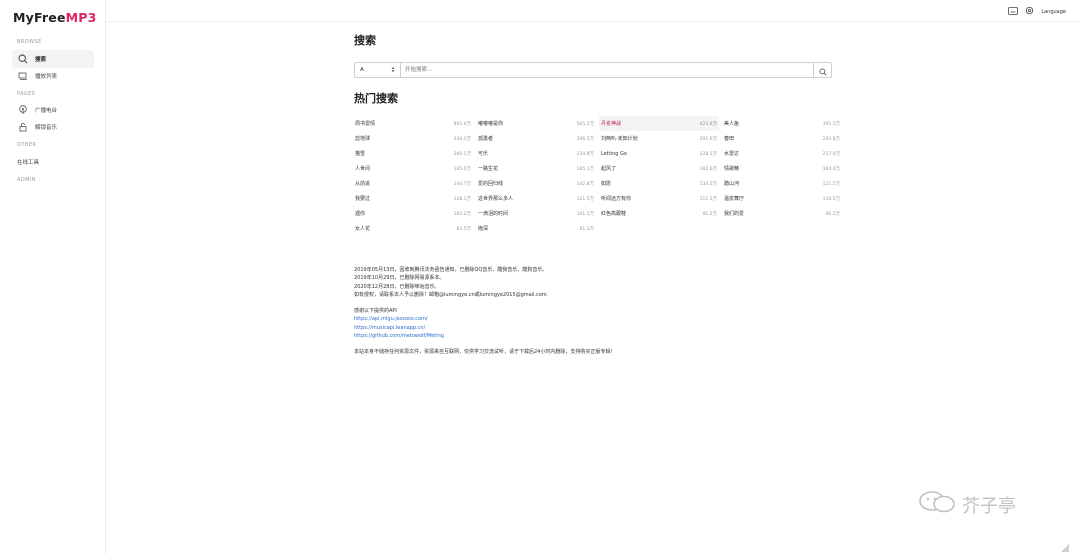 This screenshot has width=1080, height=554. Describe the element at coordinates (614, 214) in the screenshot. I see `hot-search-name: 红色高跟鞋` at that location.